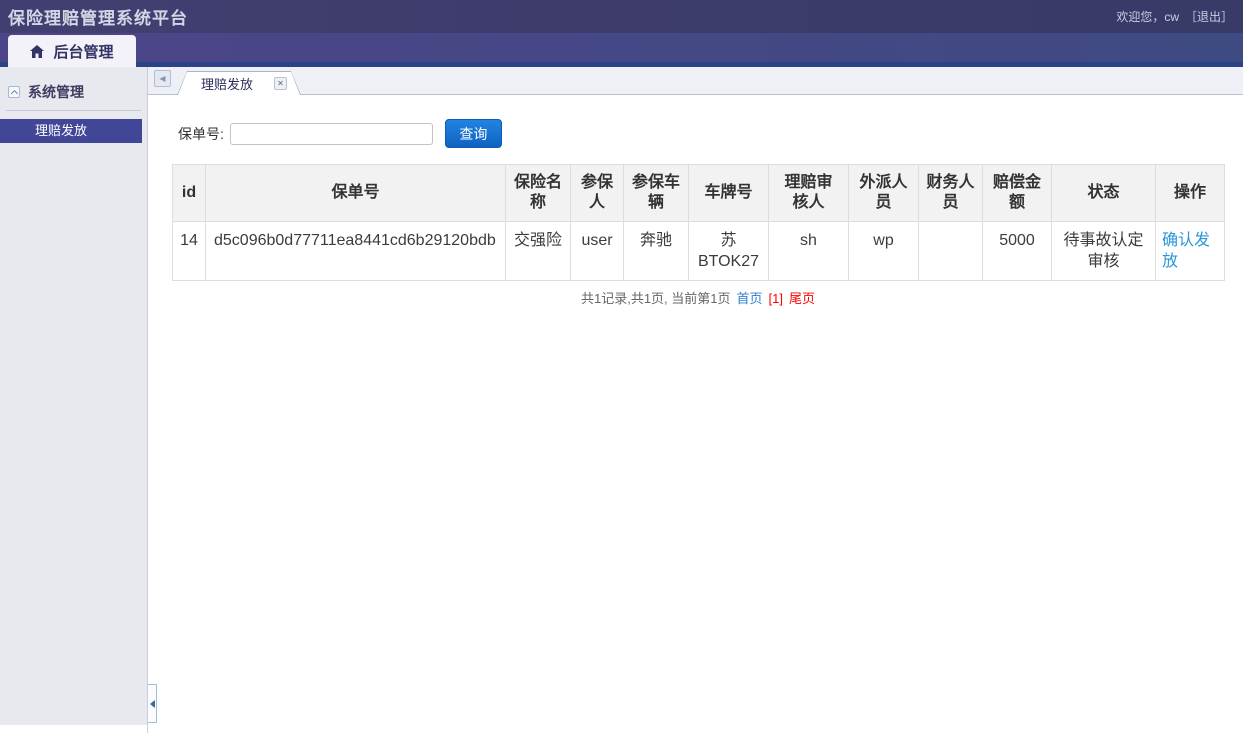 The height and width of the screenshot is (733, 1243). Describe the element at coordinates (776, 298) in the screenshot. I see `pagination-current-page: [1]` at that location.